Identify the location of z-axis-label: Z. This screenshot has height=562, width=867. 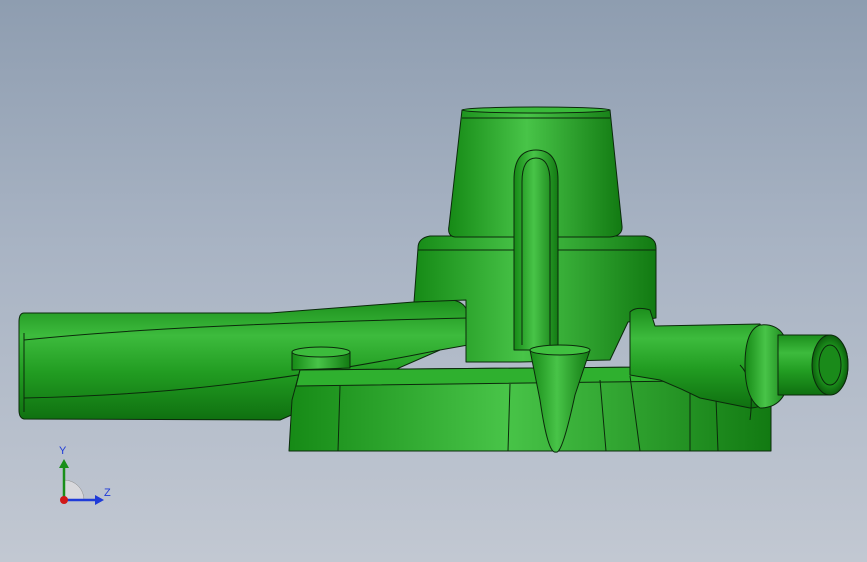
(107, 493).